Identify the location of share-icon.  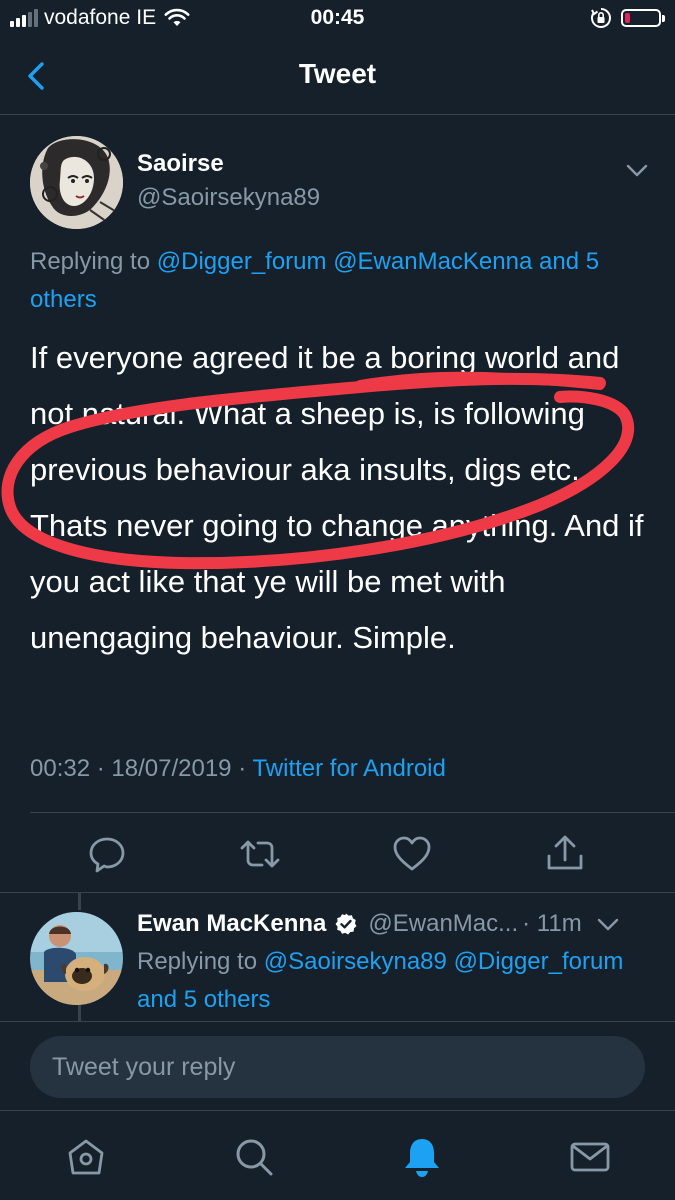
(565, 854).